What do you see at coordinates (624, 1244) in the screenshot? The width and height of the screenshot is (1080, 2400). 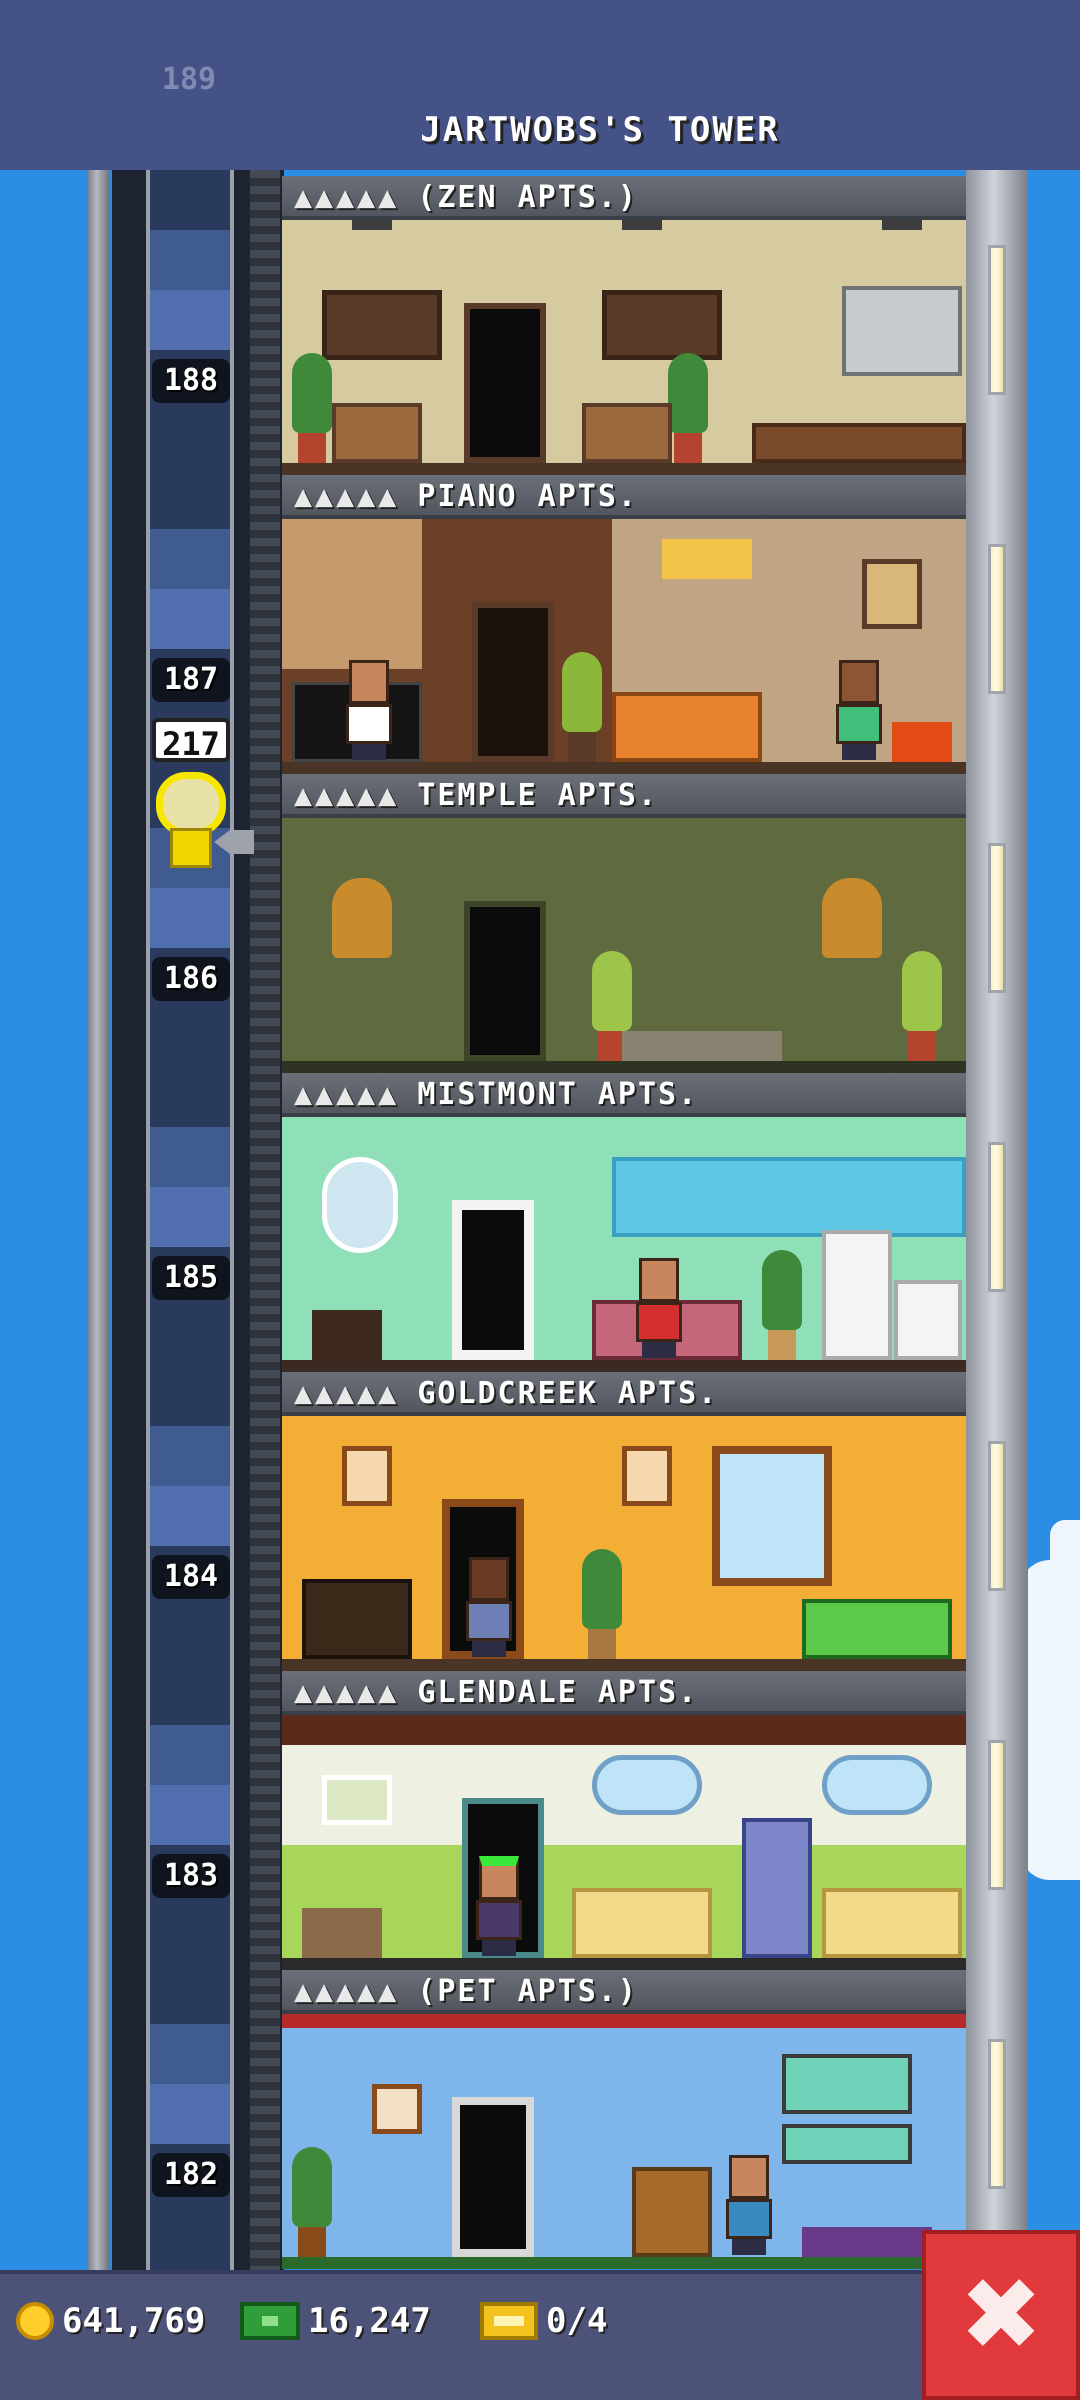 I see `room-mistmont` at bounding box center [624, 1244].